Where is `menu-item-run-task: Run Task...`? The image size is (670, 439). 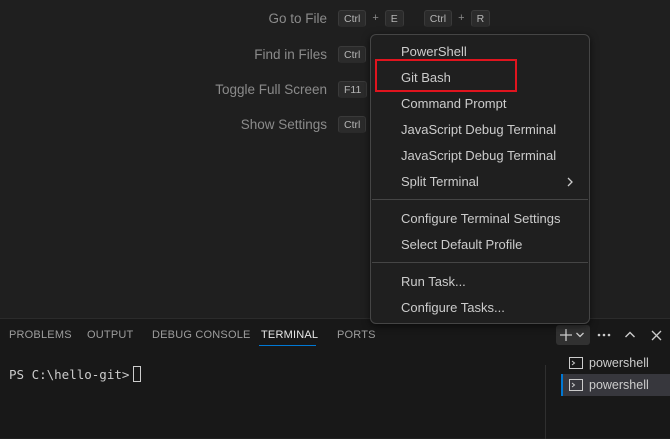
menu-item-run-task: Run Task... is located at coordinates (480, 282).